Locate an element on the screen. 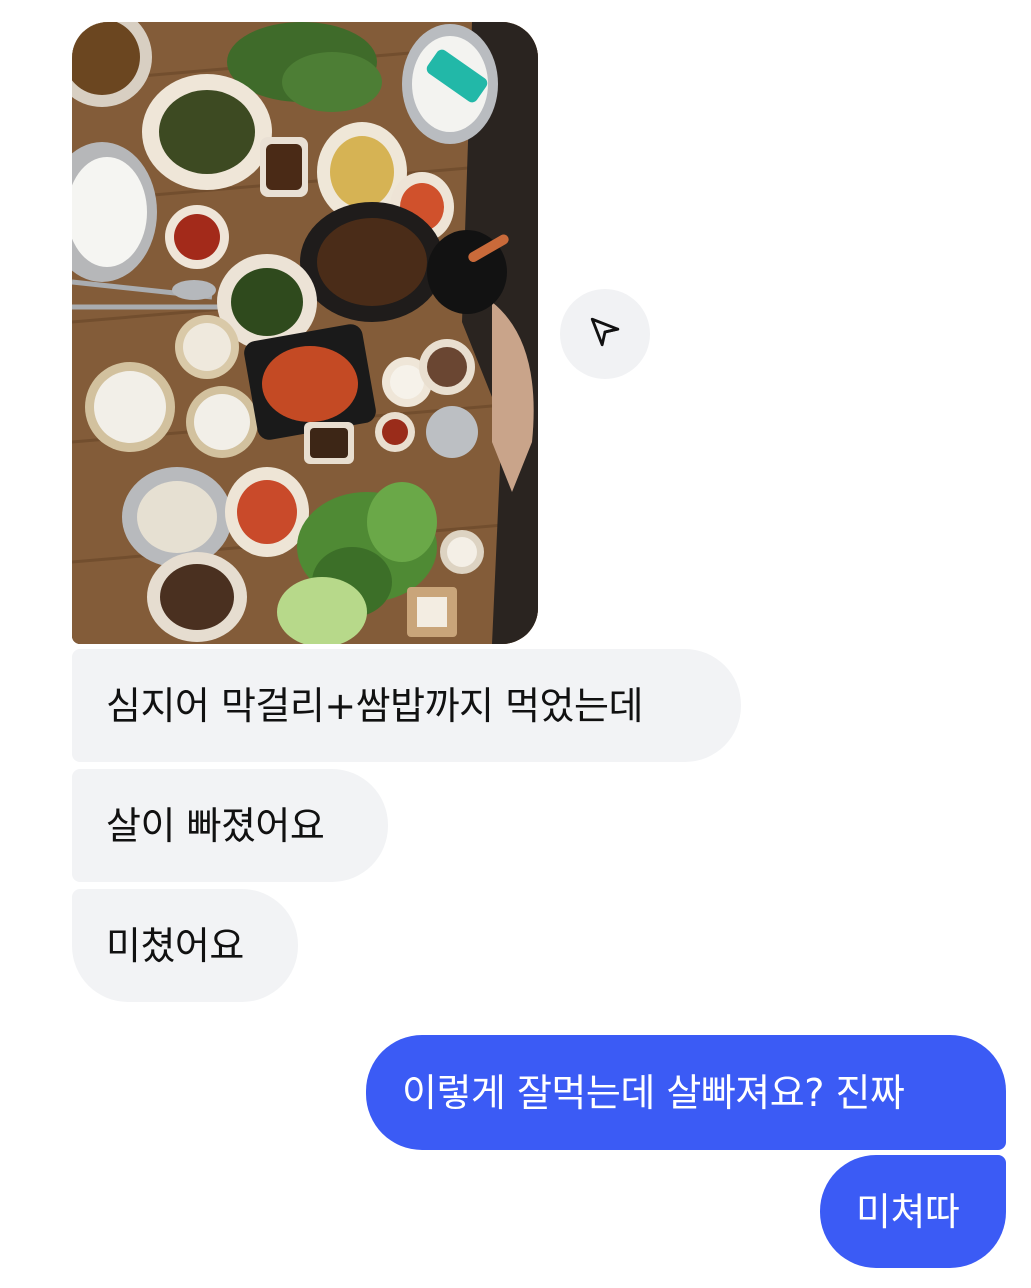 The height and width of the screenshot is (1288, 1031). message-text: 미쳐따 is located at coordinates (908, 1211).